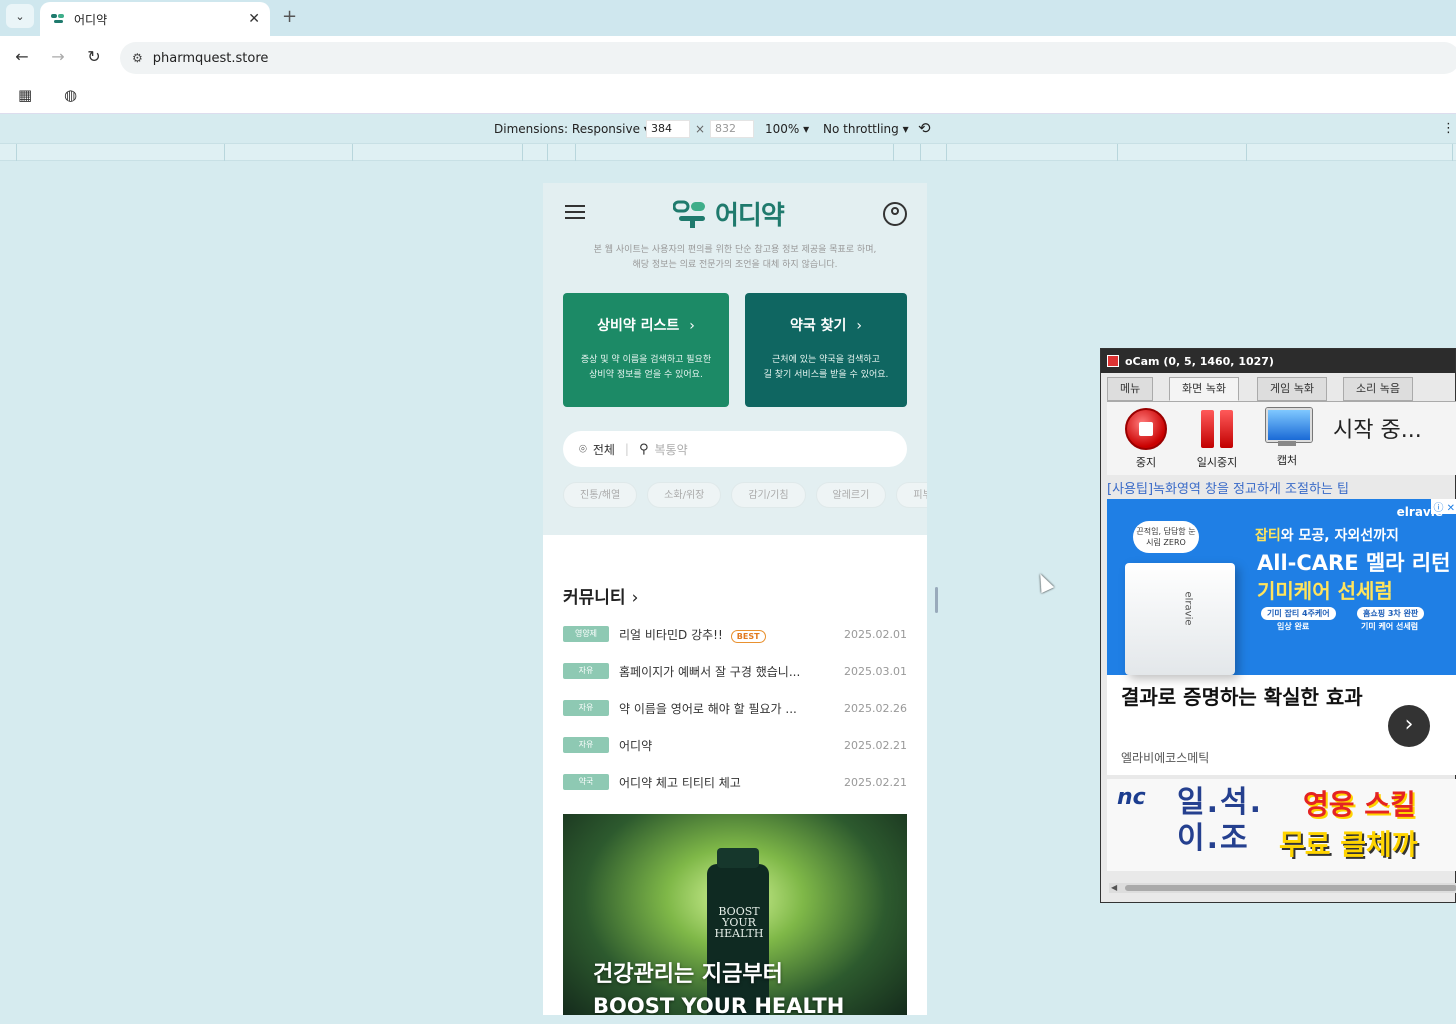 The width and height of the screenshot is (1456, 1024). I want to click on capture-button: 캡처, so click(1287, 438).